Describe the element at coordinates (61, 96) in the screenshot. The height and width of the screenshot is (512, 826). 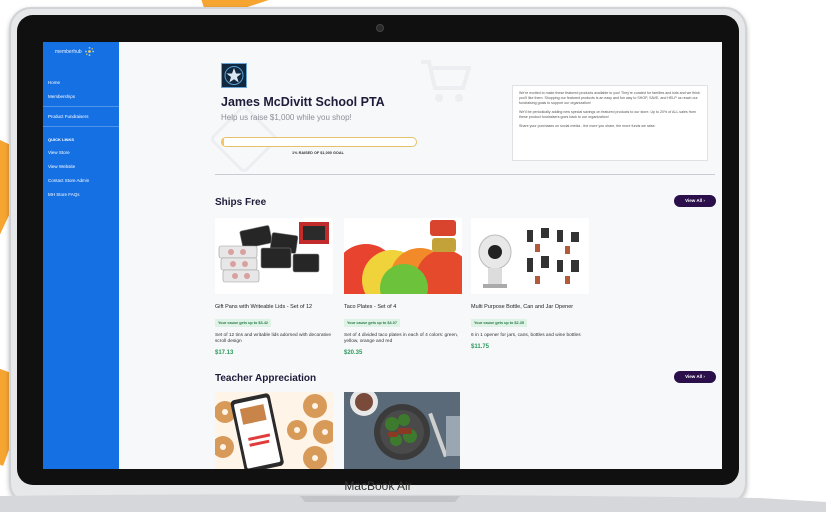
I see `sidebar-item-memberships: Memberships` at that location.